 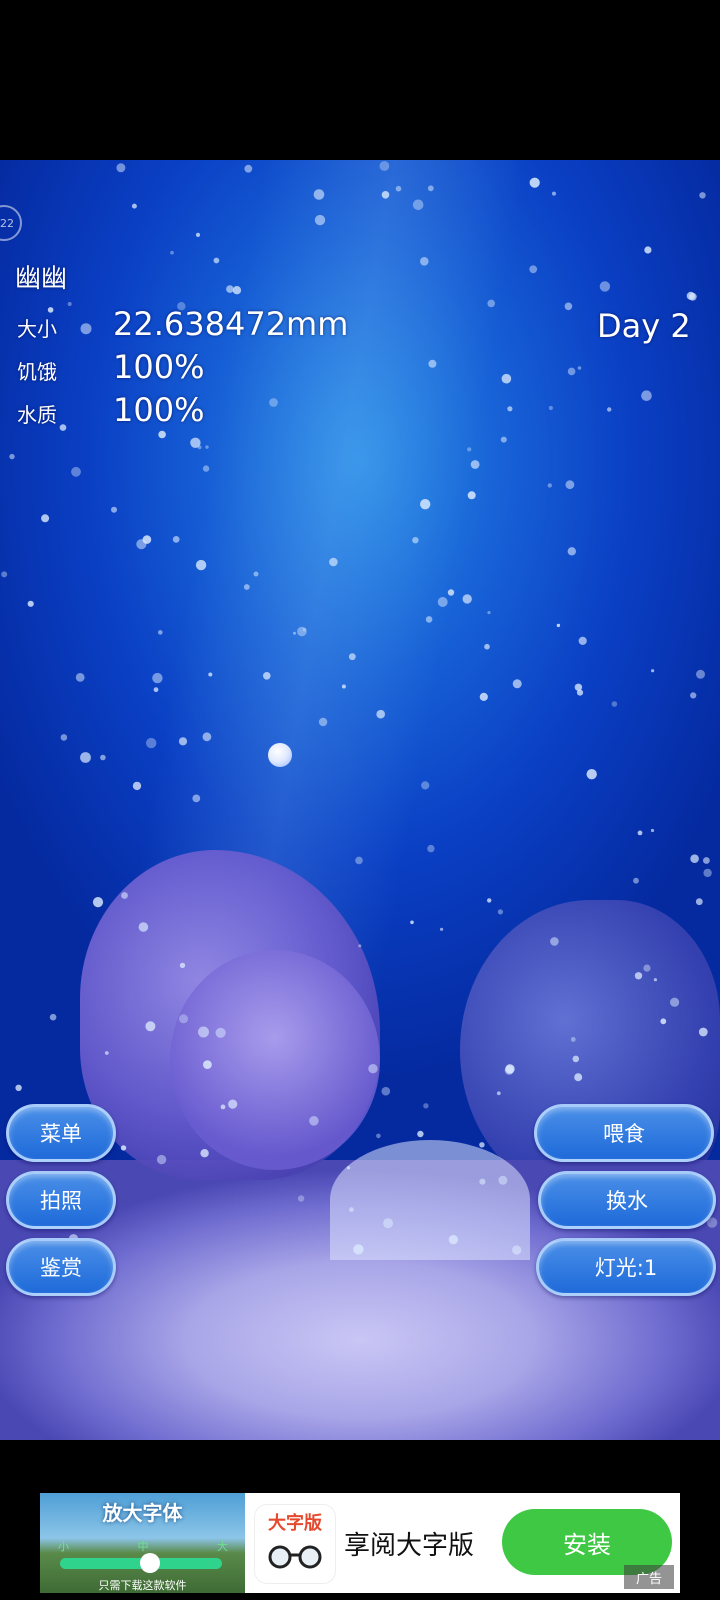 What do you see at coordinates (280, 755) in the screenshot?
I see `jellyfish-pet` at bounding box center [280, 755].